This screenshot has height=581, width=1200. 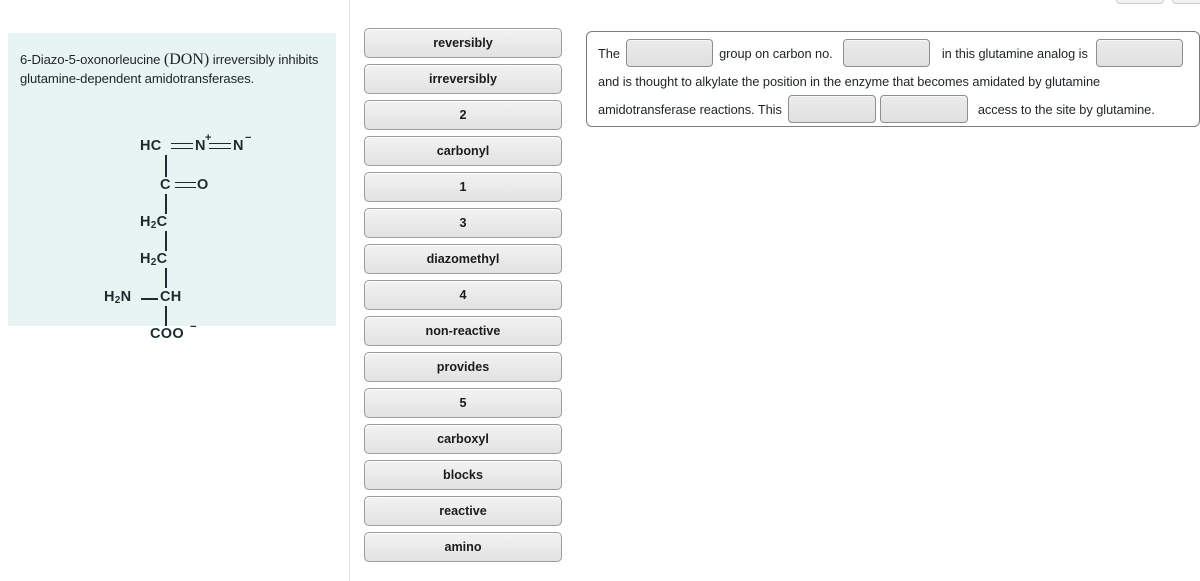 I want to click on sentence-text-in-this-analog: in this glutamine analog is, so click(x=1014, y=53).